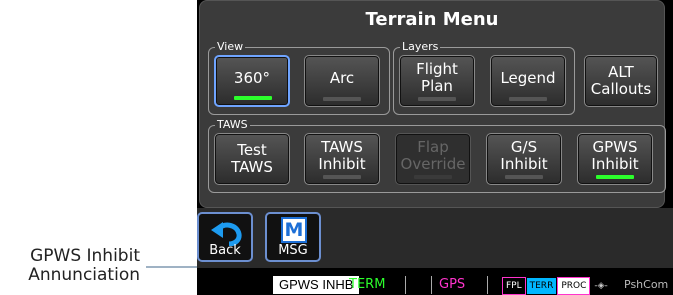  What do you see at coordinates (232, 125) in the screenshot?
I see `taws-group-label: TAWS` at bounding box center [232, 125].